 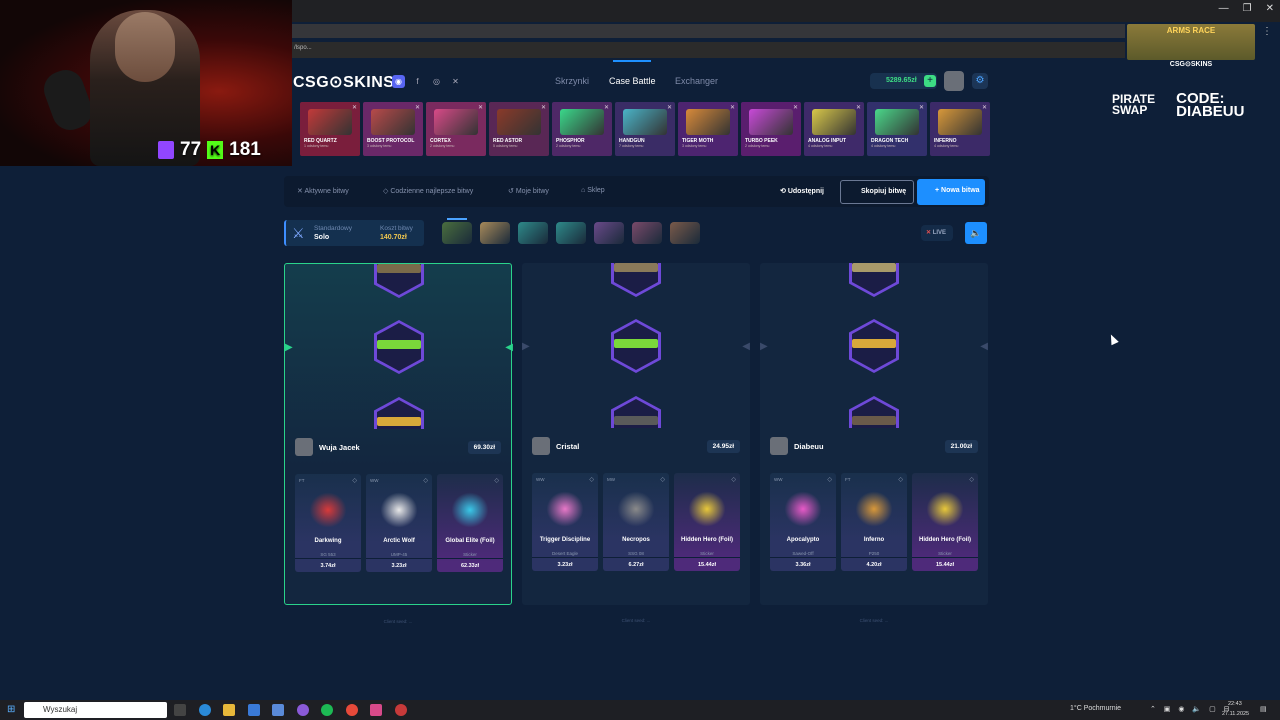 I want to click on skin-name: Hidden Hero (Foil), so click(x=707, y=540).